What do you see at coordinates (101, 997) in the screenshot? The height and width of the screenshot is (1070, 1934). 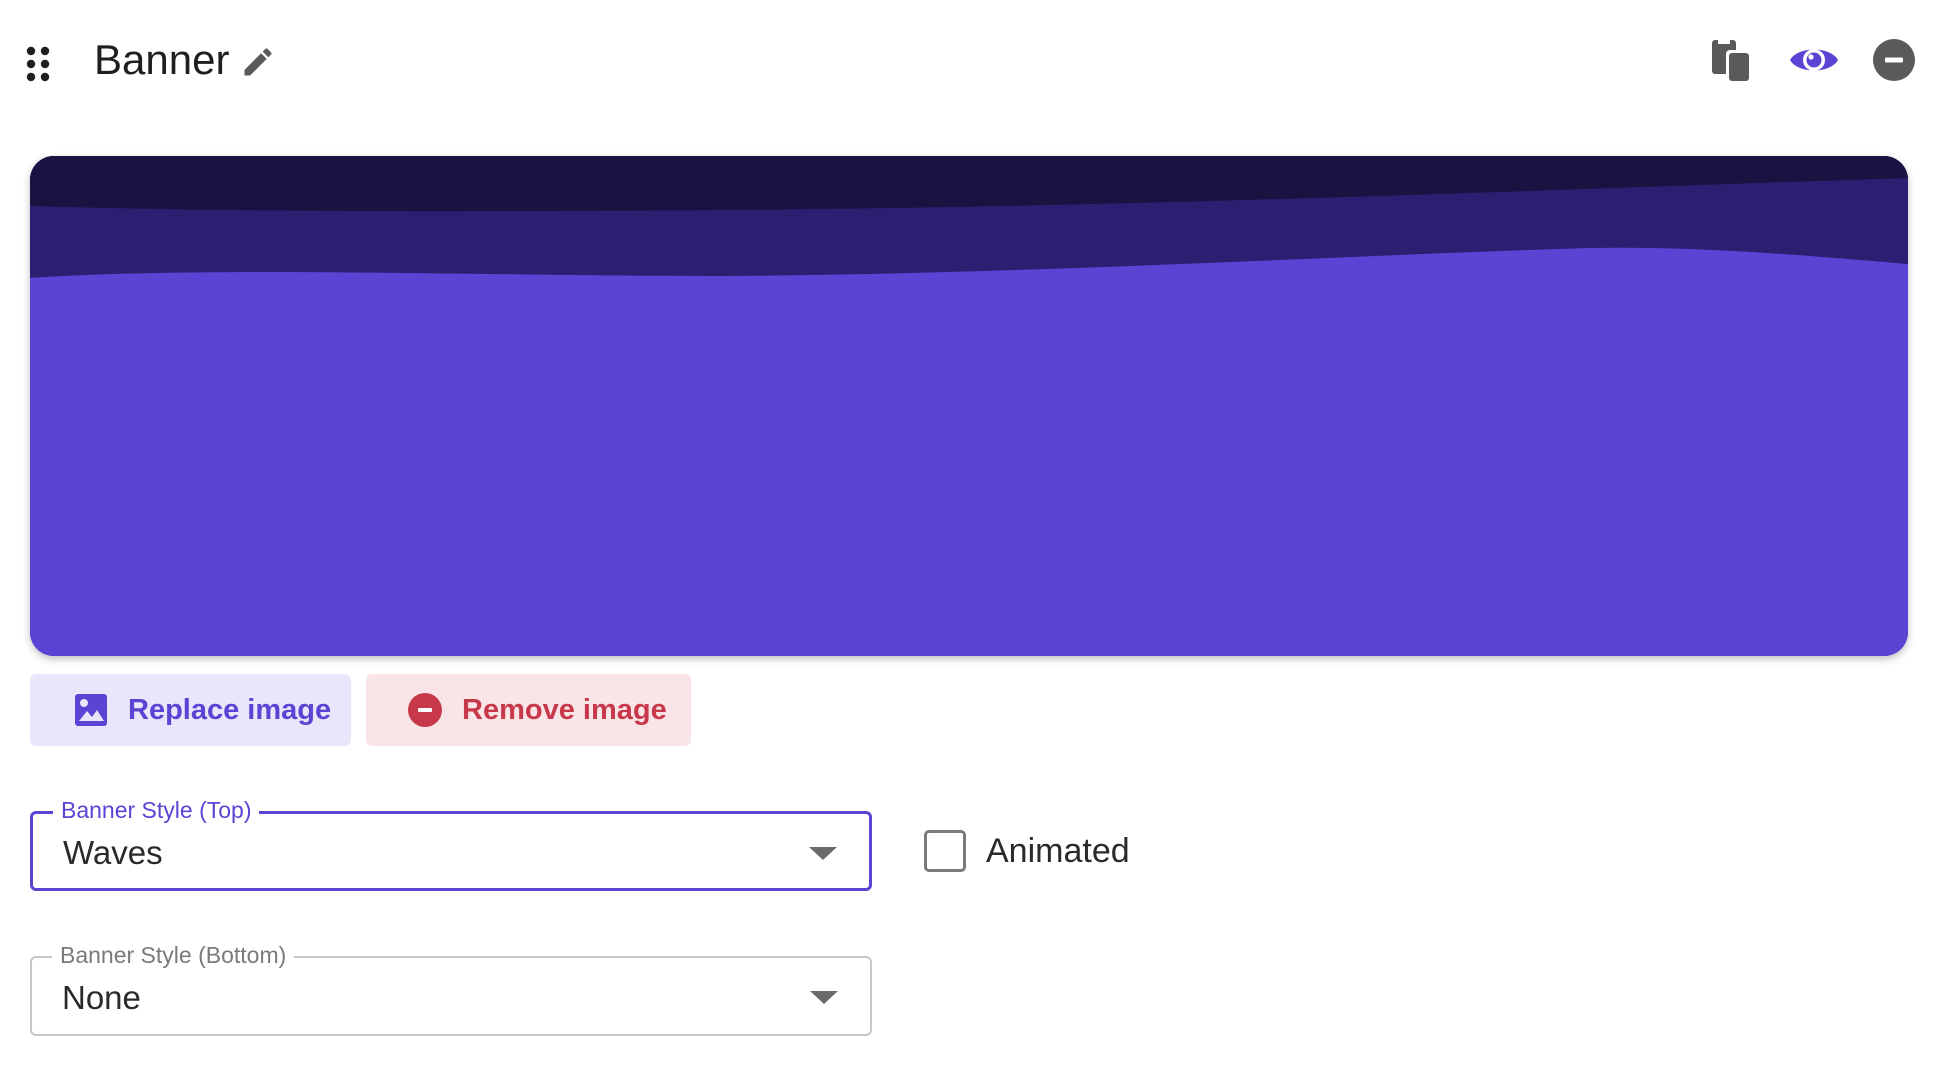 I see `banner-style-bottom-value: None` at bounding box center [101, 997].